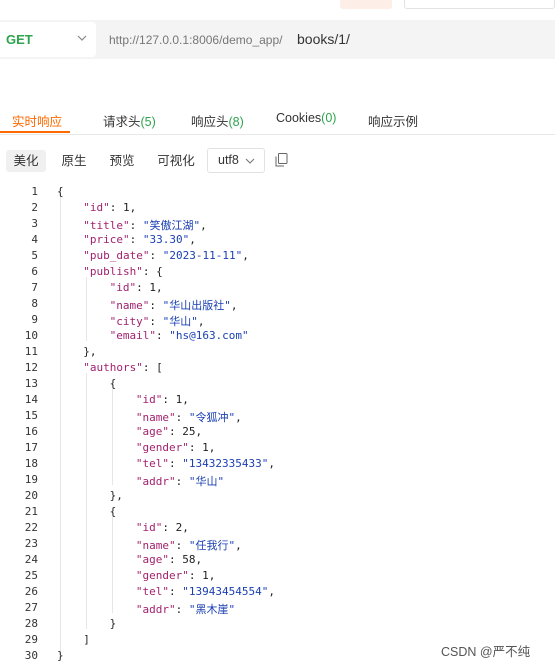 This screenshot has height=667, width=555. What do you see at coordinates (152, 559) in the screenshot?
I see `json-key: "age"` at bounding box center [152, 559].